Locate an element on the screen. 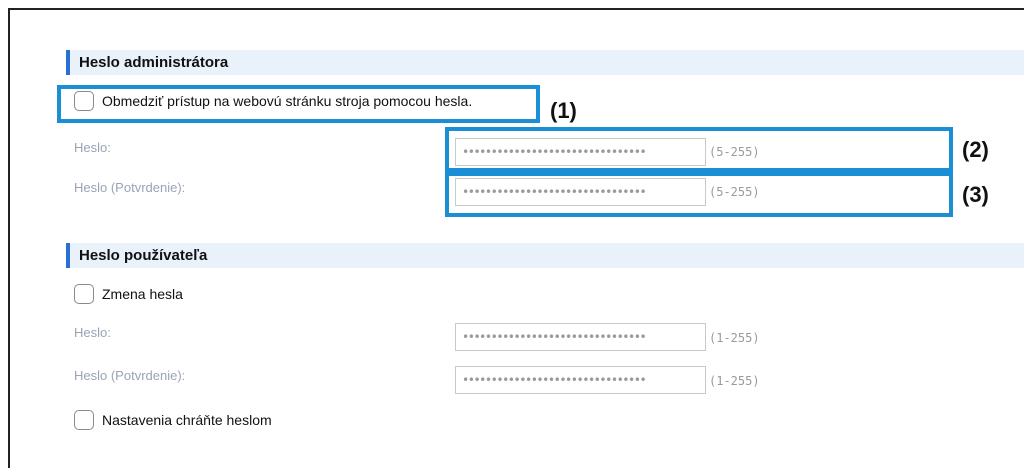 Image resolution: width=1024 pixels, height=468 pixels. admin-password-label: Heslo: is located at coordinates (92, 147).